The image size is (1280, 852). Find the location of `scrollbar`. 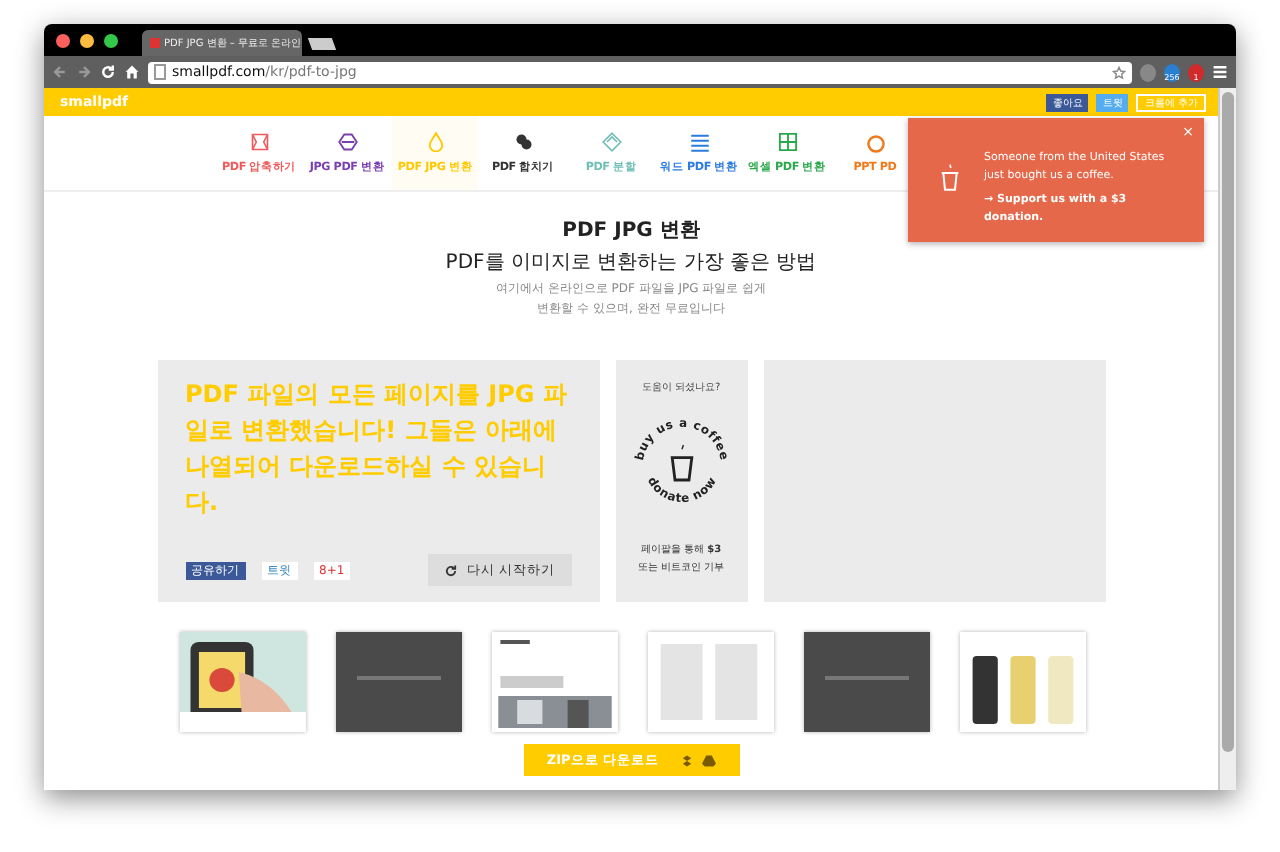

scrollbar is located at coordinates (1227, 439).